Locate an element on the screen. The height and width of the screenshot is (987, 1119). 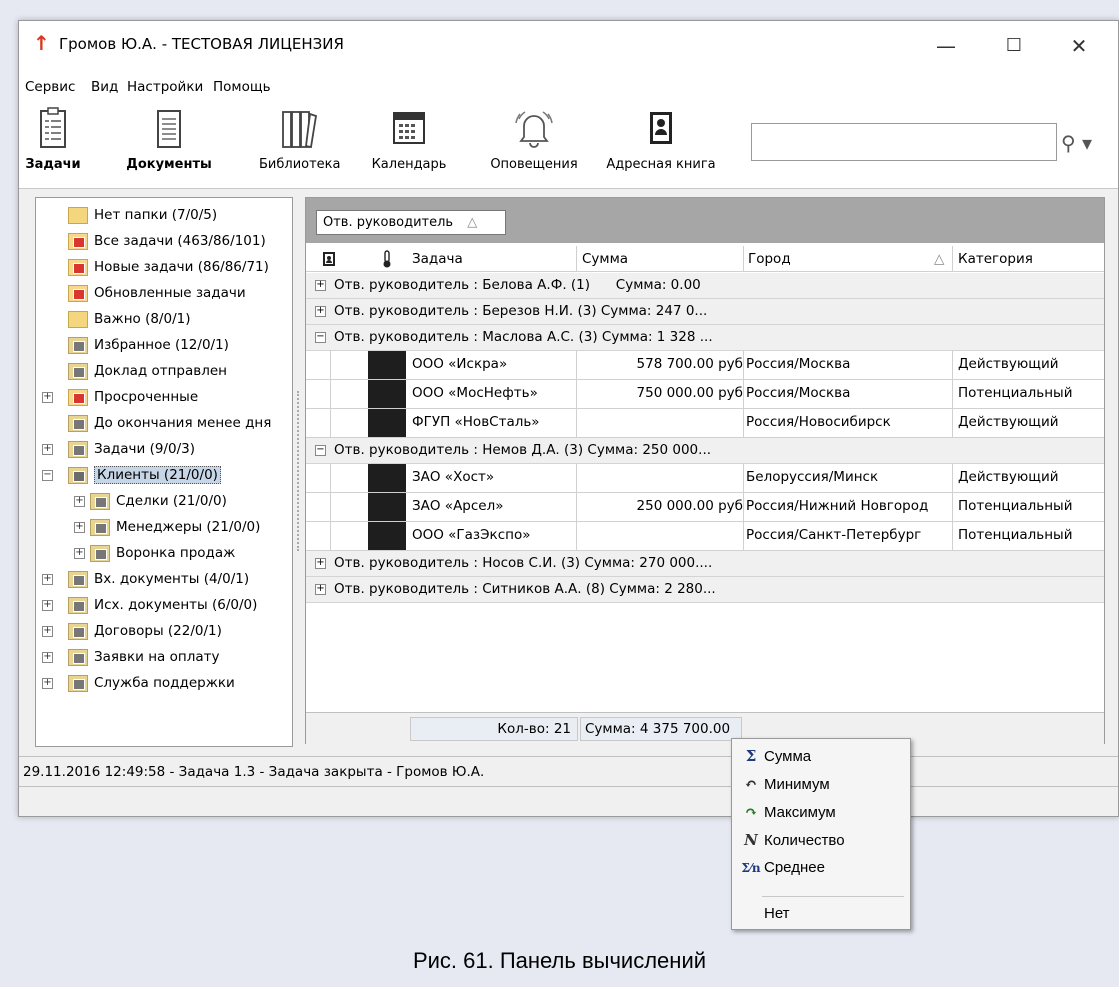
column-category: Категория is located at coordinates (995, 259).